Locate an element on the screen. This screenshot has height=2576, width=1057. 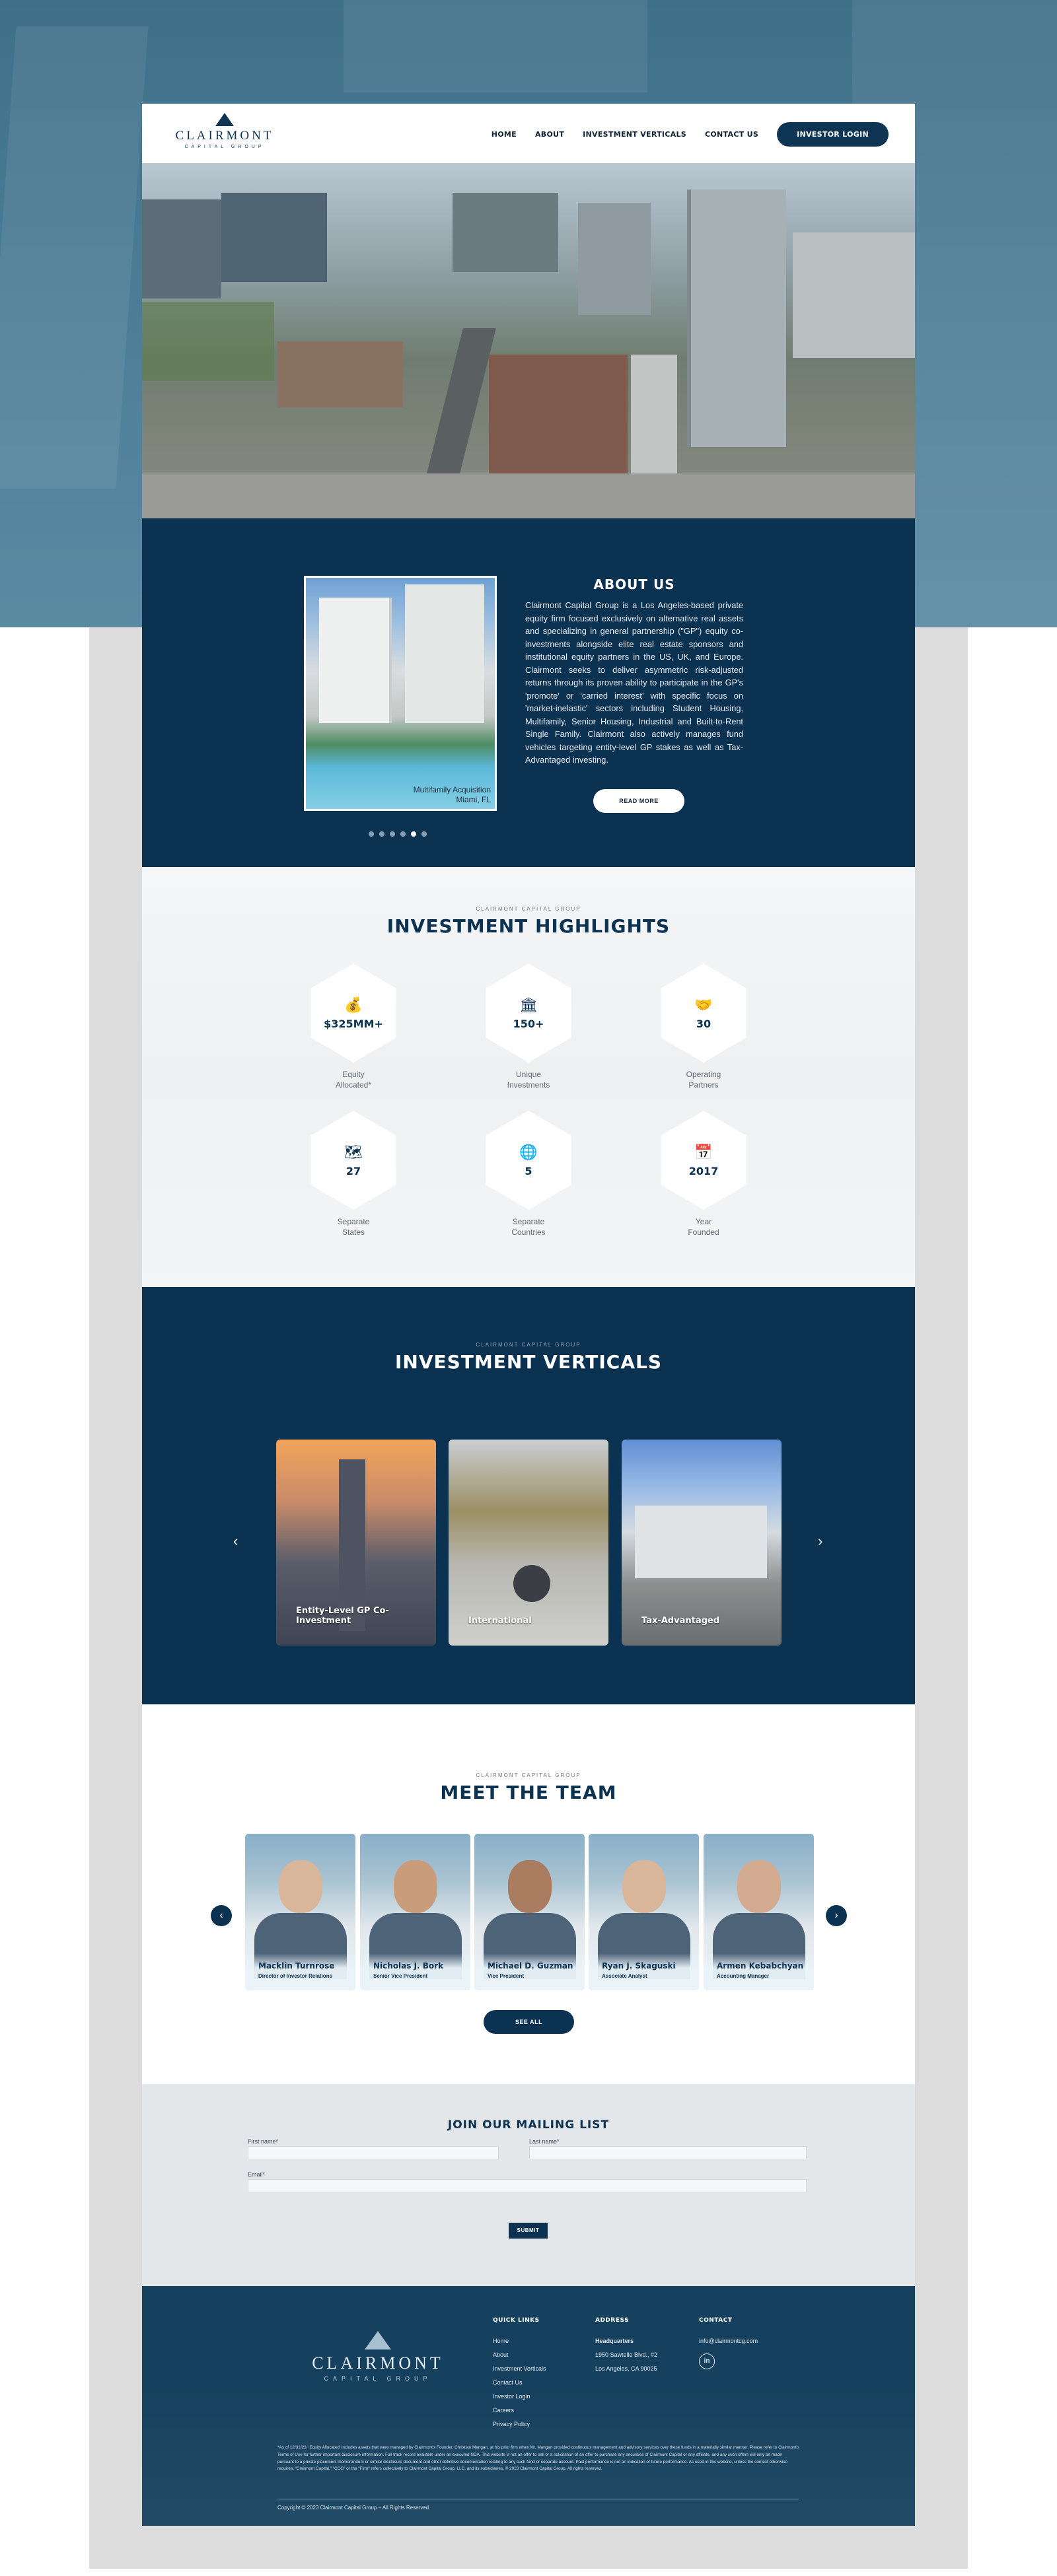
logo-subtitle: CAPITAL GROUP is located at coordinates (224, 147).